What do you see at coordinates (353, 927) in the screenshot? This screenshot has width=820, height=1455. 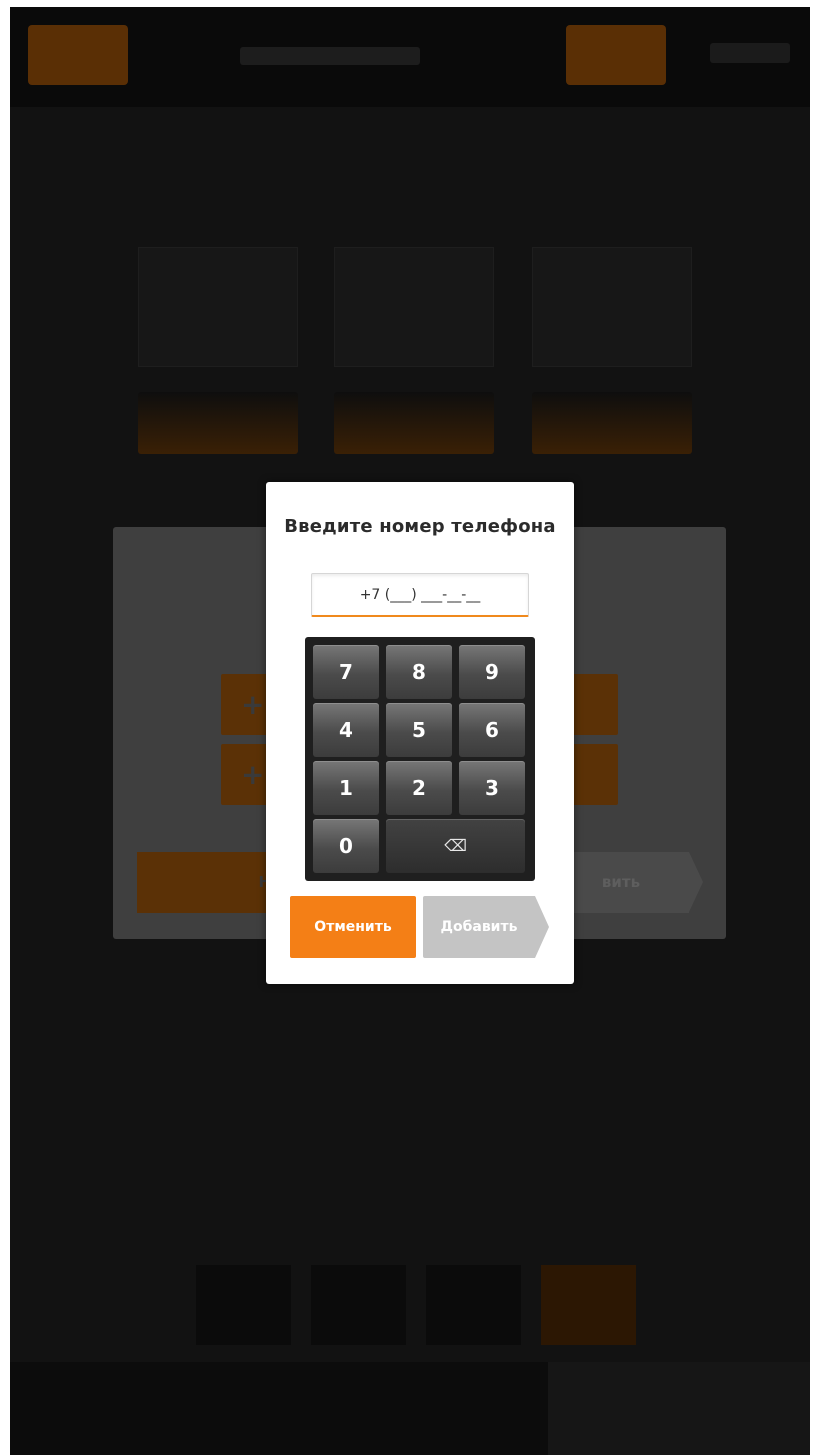 I see `cancel-button: Отменить` at bounding box center [353, 927].